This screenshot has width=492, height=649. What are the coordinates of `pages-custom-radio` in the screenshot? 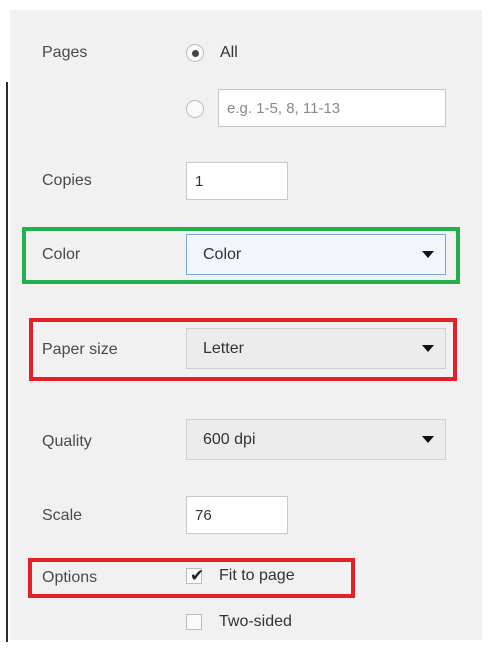 It's located at (195, 109).